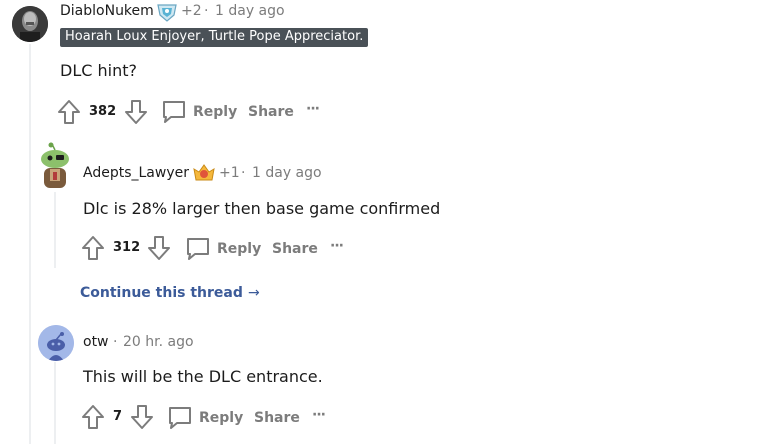 The image size is (772, 444). What do you see at coordinates (127, 247) in the screenshot?
I see `vote-count: 312` at bounding box center [127, 247].